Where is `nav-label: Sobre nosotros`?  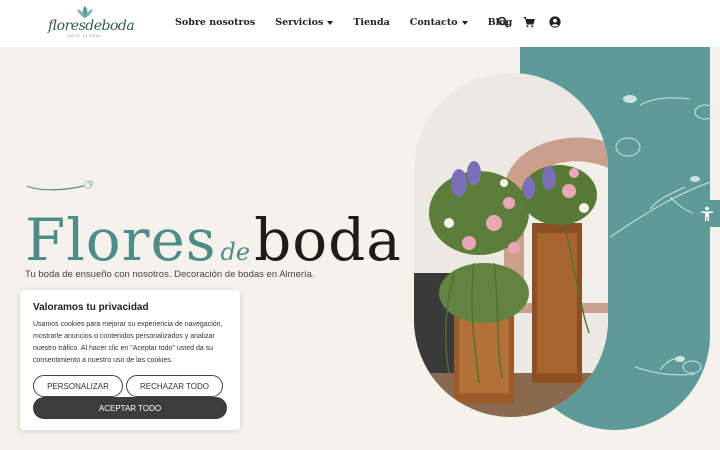
nav-label: Sobre nosotros is located at coordinates (215, 22).